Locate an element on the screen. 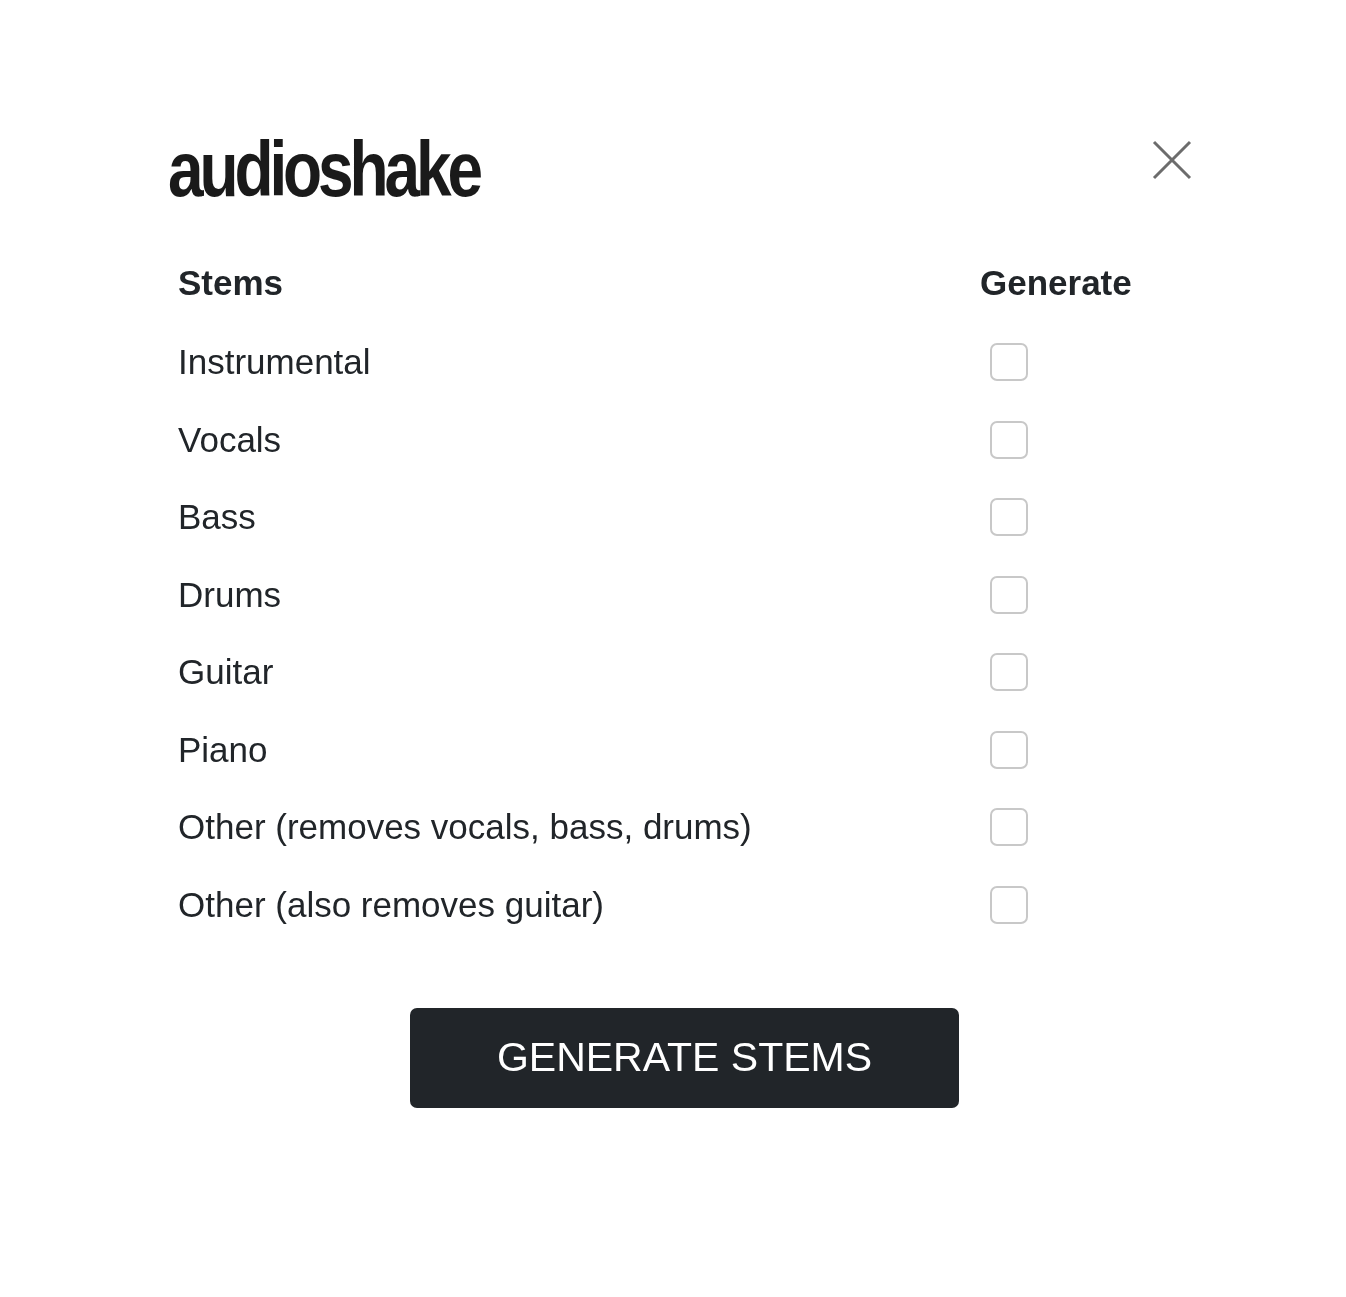 The image size is (1346, 1297). column-header: Stems is located at coordinates (231, 283).